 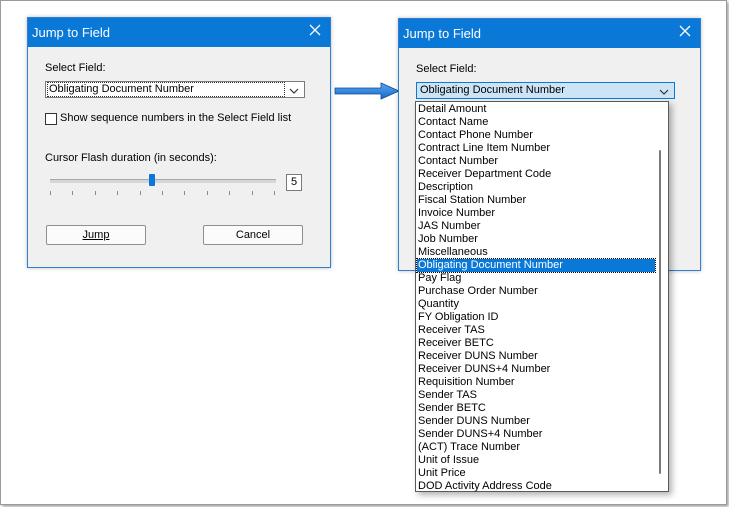 I want to click on dropdown-option: DOD Activity Address Code, so click(x=536, y=486).